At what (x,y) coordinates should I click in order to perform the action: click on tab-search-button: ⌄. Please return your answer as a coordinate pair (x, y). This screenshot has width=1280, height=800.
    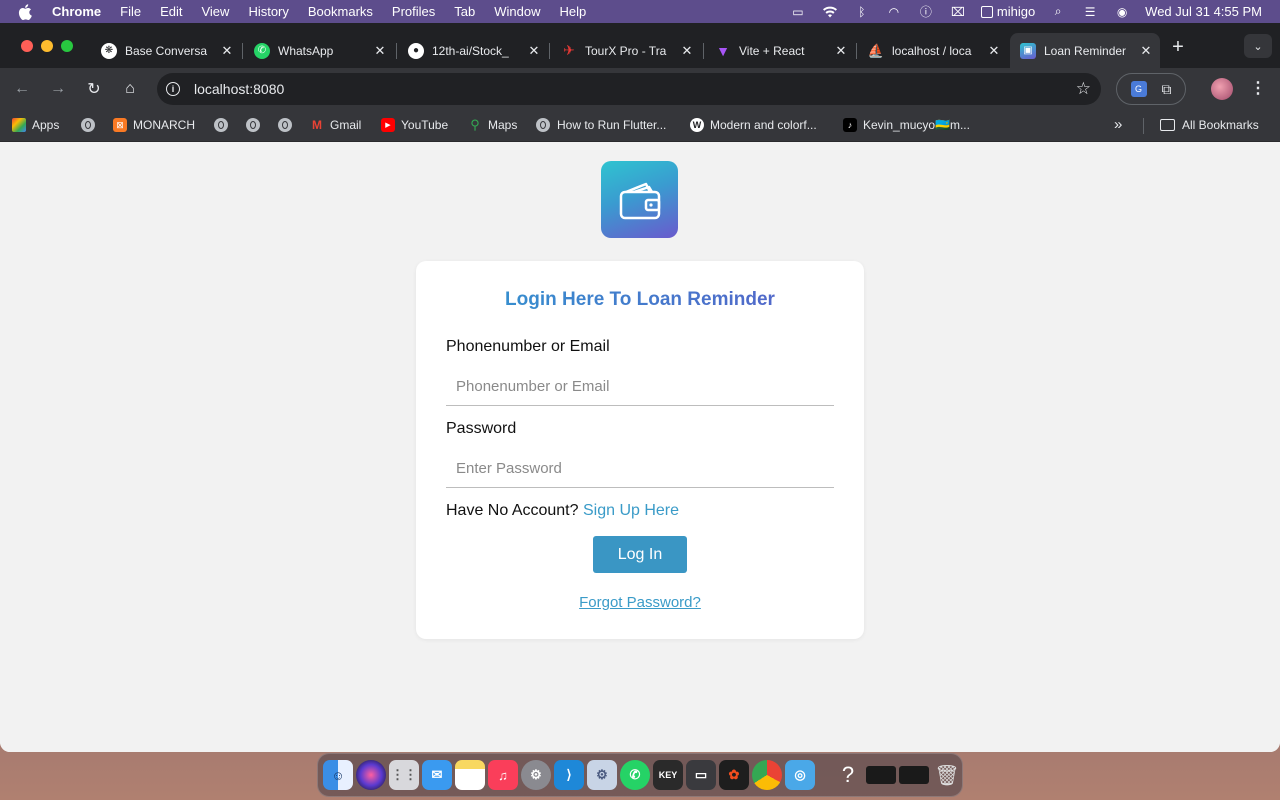
    Looking at the image, I should click on (1258, 46).